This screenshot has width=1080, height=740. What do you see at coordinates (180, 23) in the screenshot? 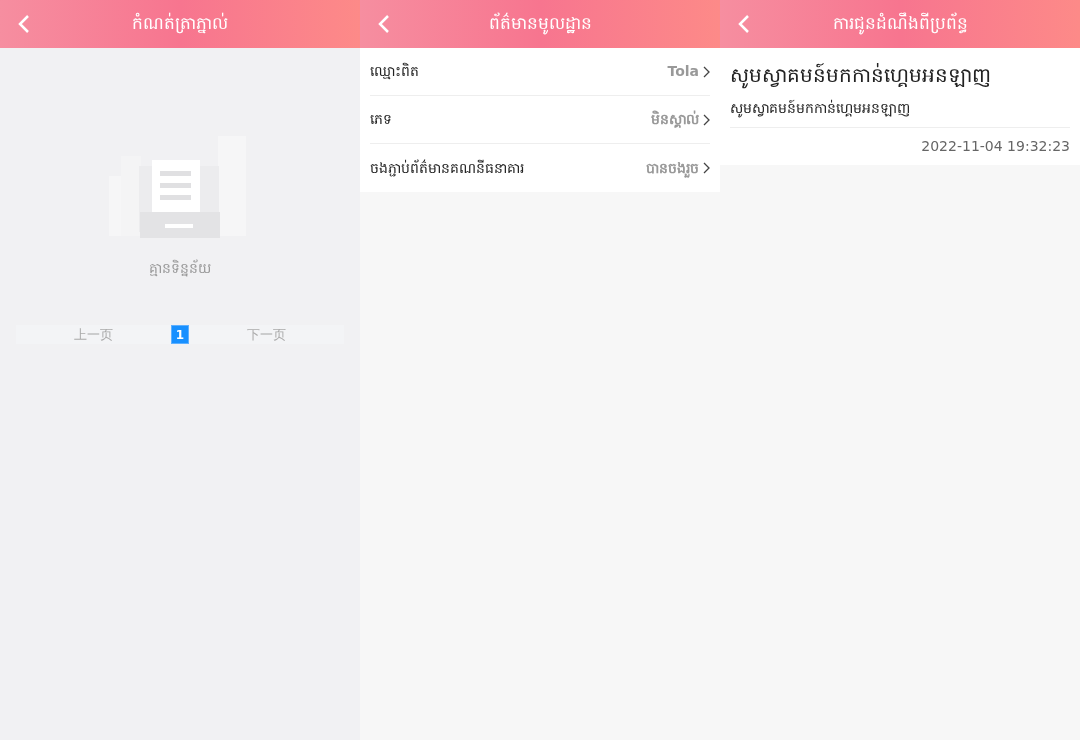
I see `page-title: កំណត់ត្រាភ្នាល់` at bounding box center [180, 23].